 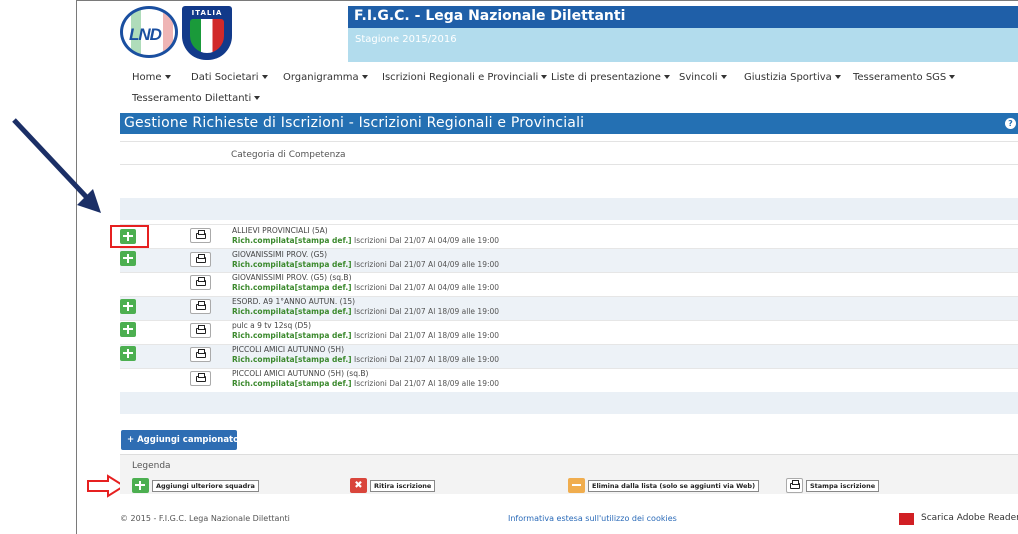 I want to click on printer-glyph, so click(x=795, y=484).